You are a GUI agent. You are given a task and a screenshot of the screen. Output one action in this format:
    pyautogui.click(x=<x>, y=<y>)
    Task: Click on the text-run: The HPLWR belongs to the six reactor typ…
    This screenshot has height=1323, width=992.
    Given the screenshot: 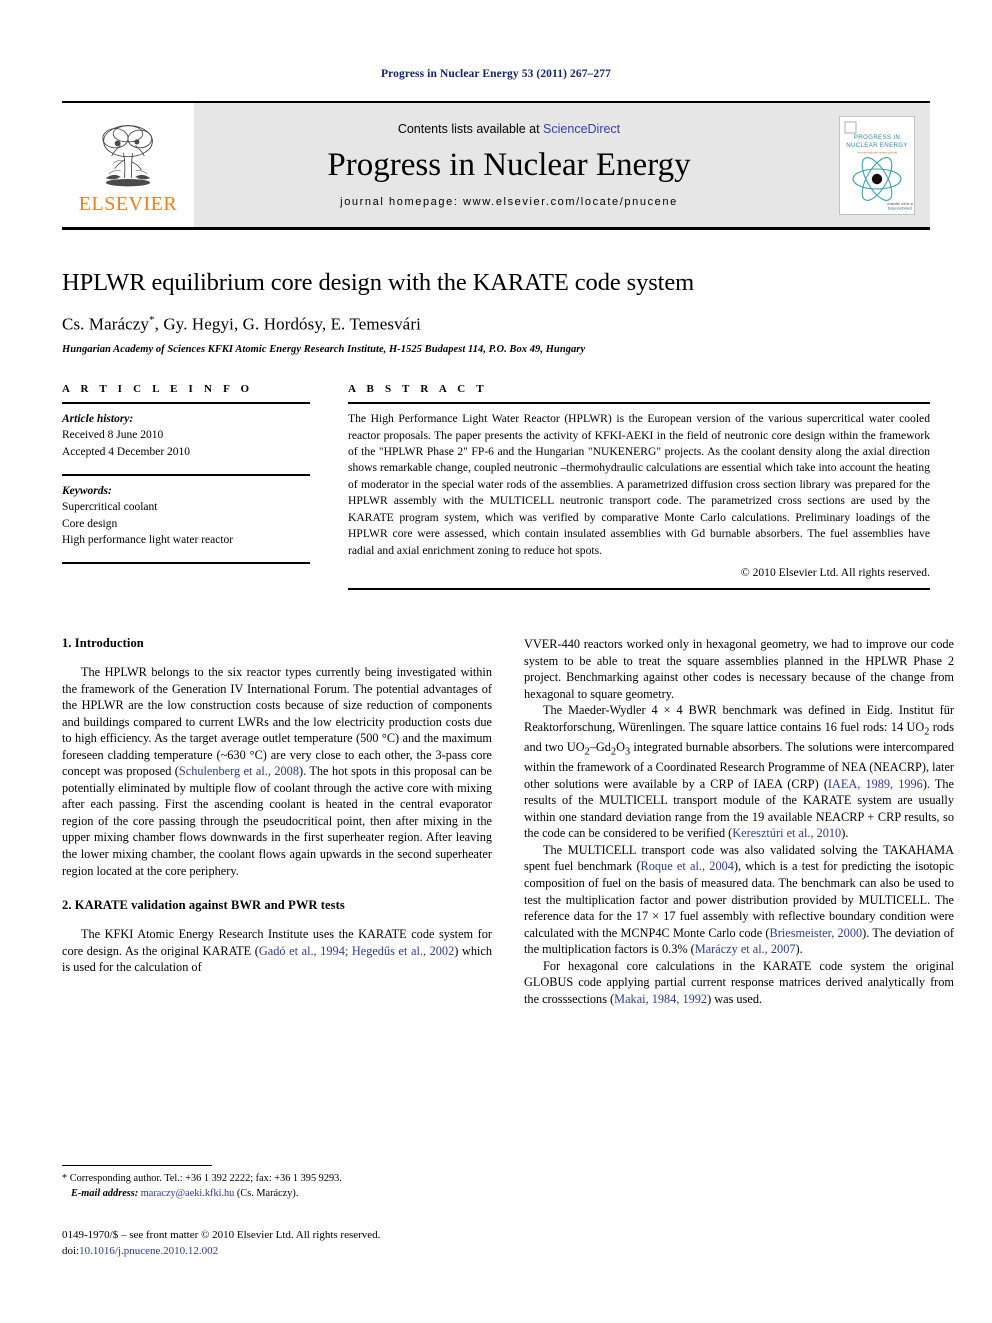 What is the action you would take?
    pyautogui.click(x=277, y=722)
    